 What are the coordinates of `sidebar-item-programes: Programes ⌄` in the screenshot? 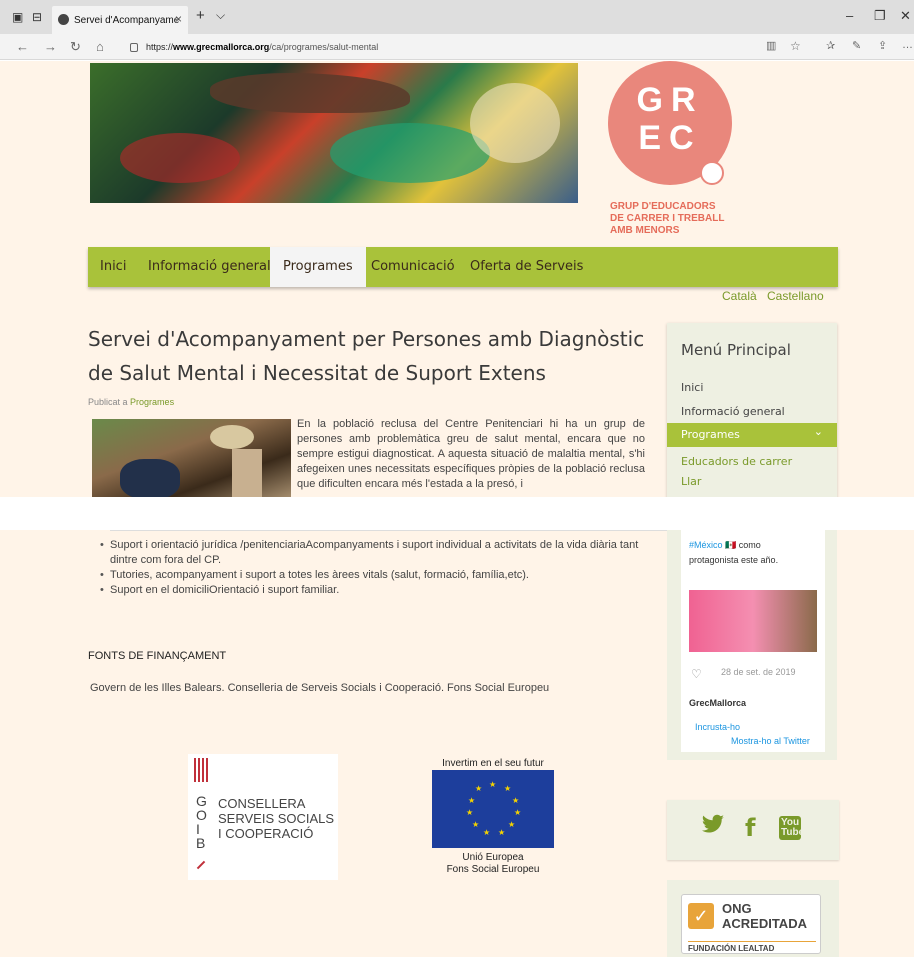 It's located at (752, 435).